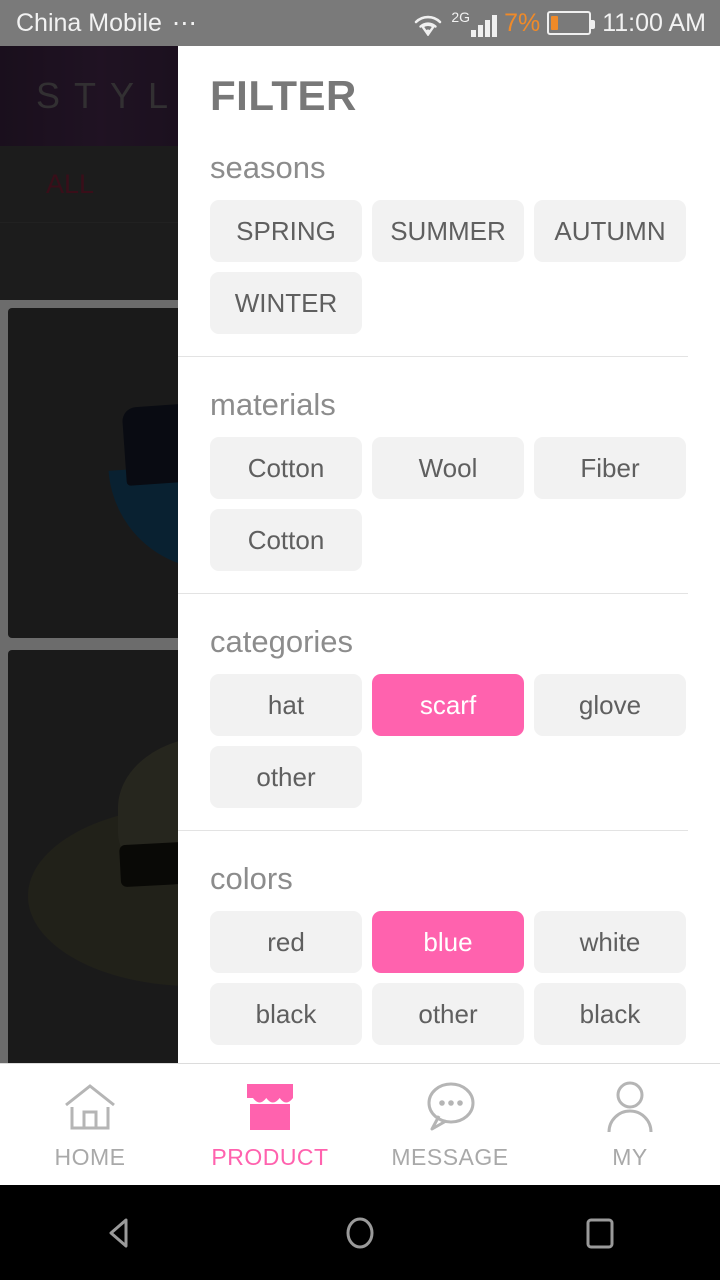 This screenshot has height=1280, width=720. What do you see at coordinates (90, 1157) in the screenshot?
I see `tab-home-label: HOME` at bounding box center [90, 1157].